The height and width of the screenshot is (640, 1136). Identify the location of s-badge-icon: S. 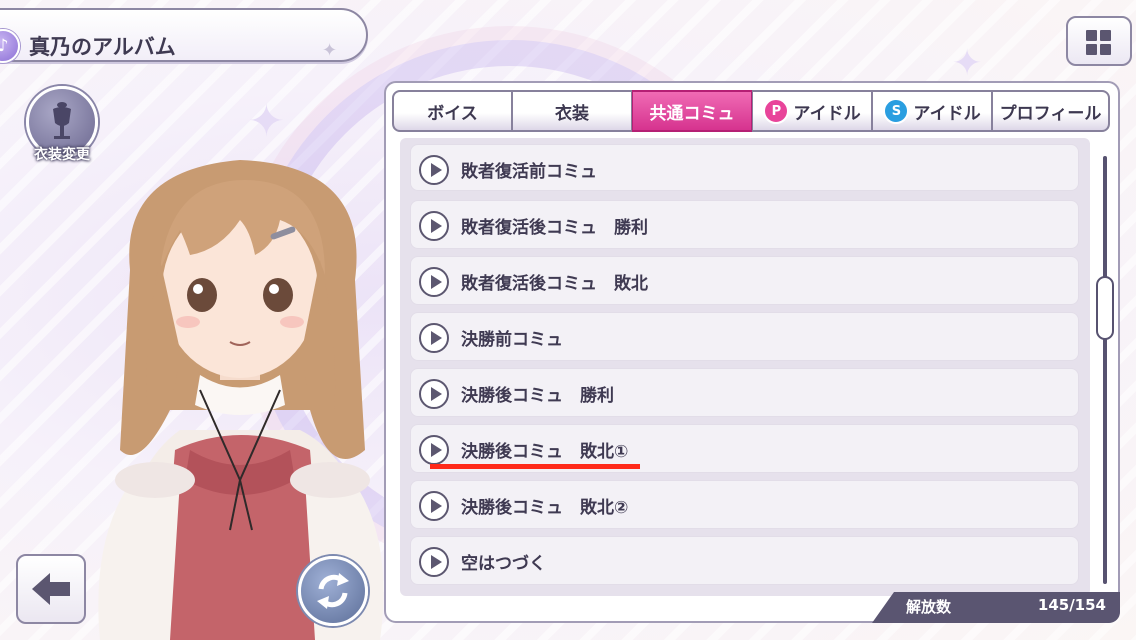
(896, 111).